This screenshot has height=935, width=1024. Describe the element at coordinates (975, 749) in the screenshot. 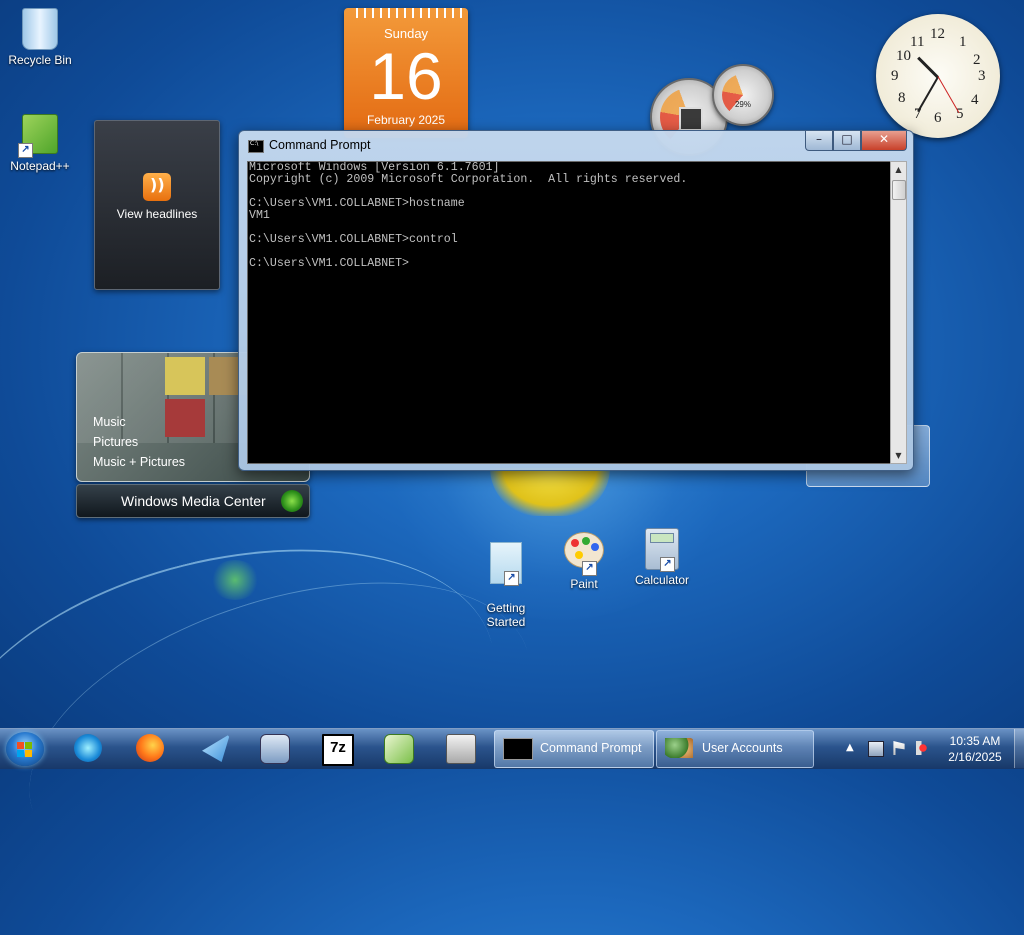

I see `taskbar-clock: 10:35 AM 2/16/2025` at that location.